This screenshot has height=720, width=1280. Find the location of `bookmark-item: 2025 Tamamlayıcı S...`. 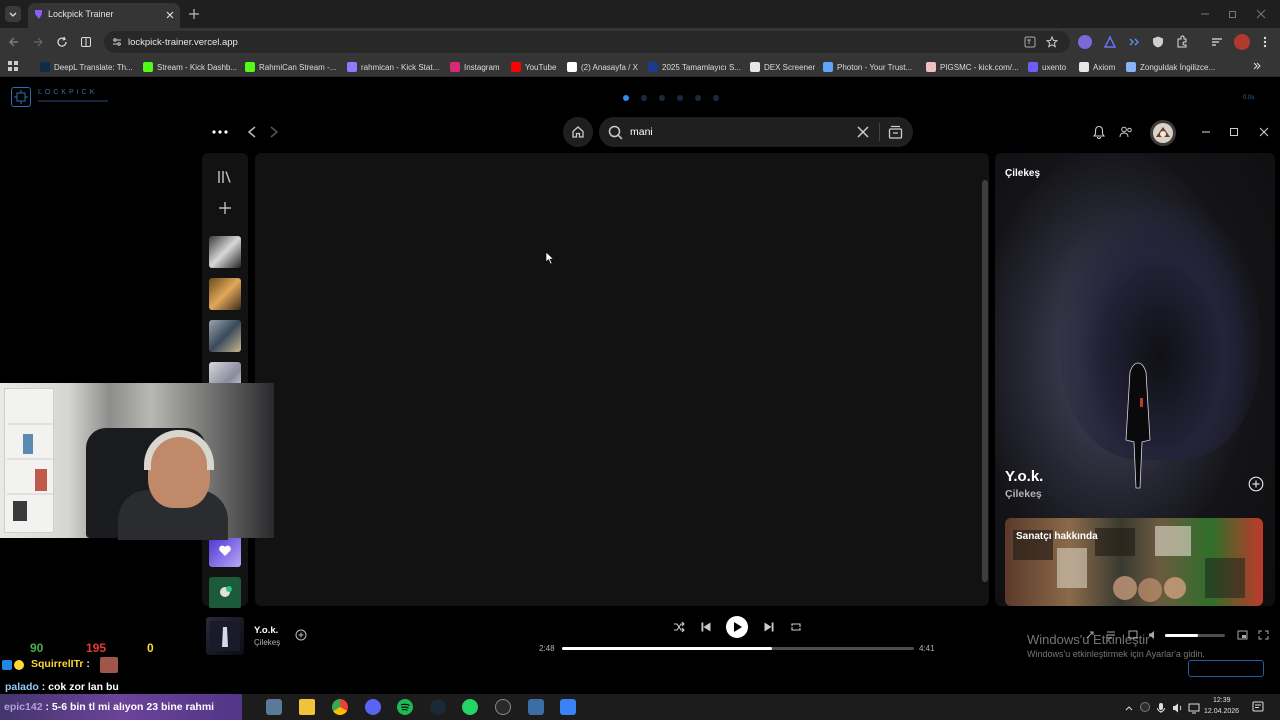

bookmark-item: 2025 Tamamlayıcı S... is located at coordinates (694, 67).